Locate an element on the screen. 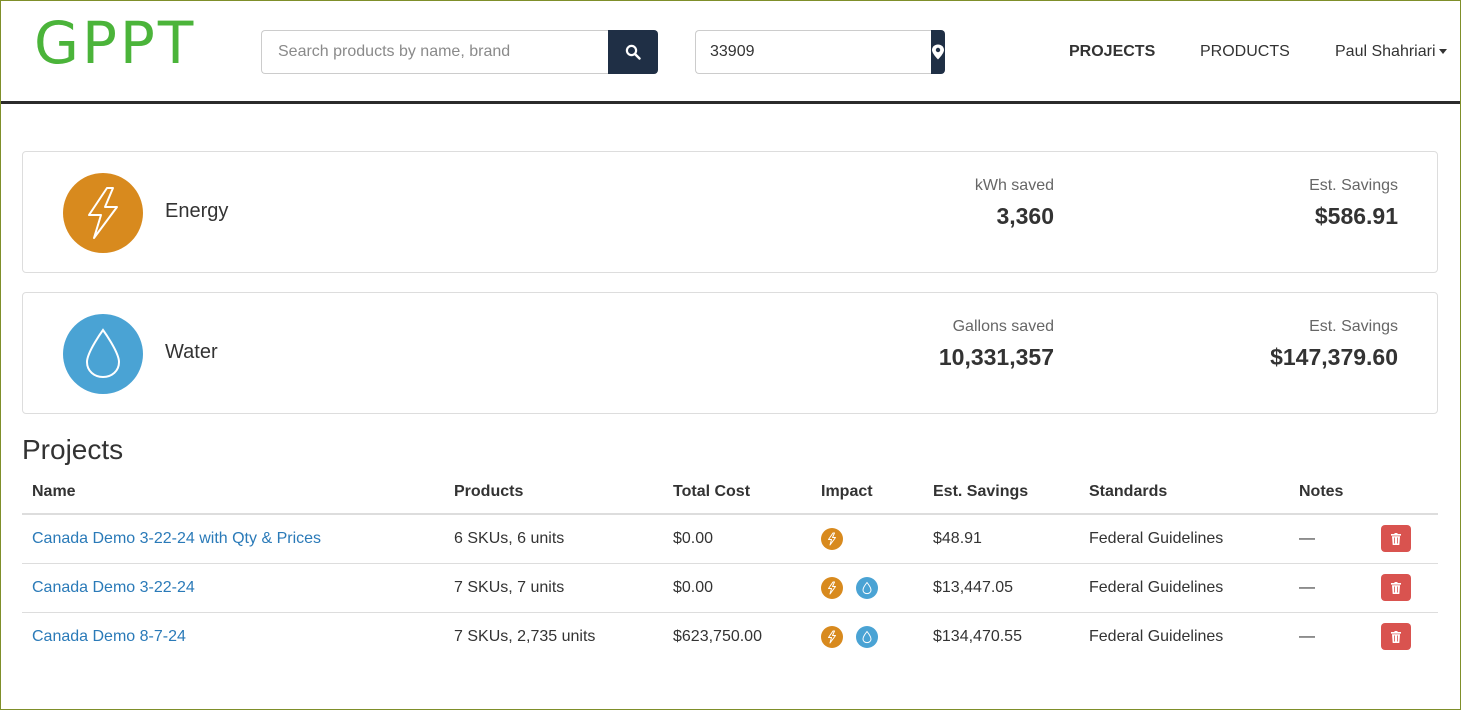 This screenshot has width=1461, height=710. products-cell: 7 SKUs, 7 units is located at coordinates (553, 588).